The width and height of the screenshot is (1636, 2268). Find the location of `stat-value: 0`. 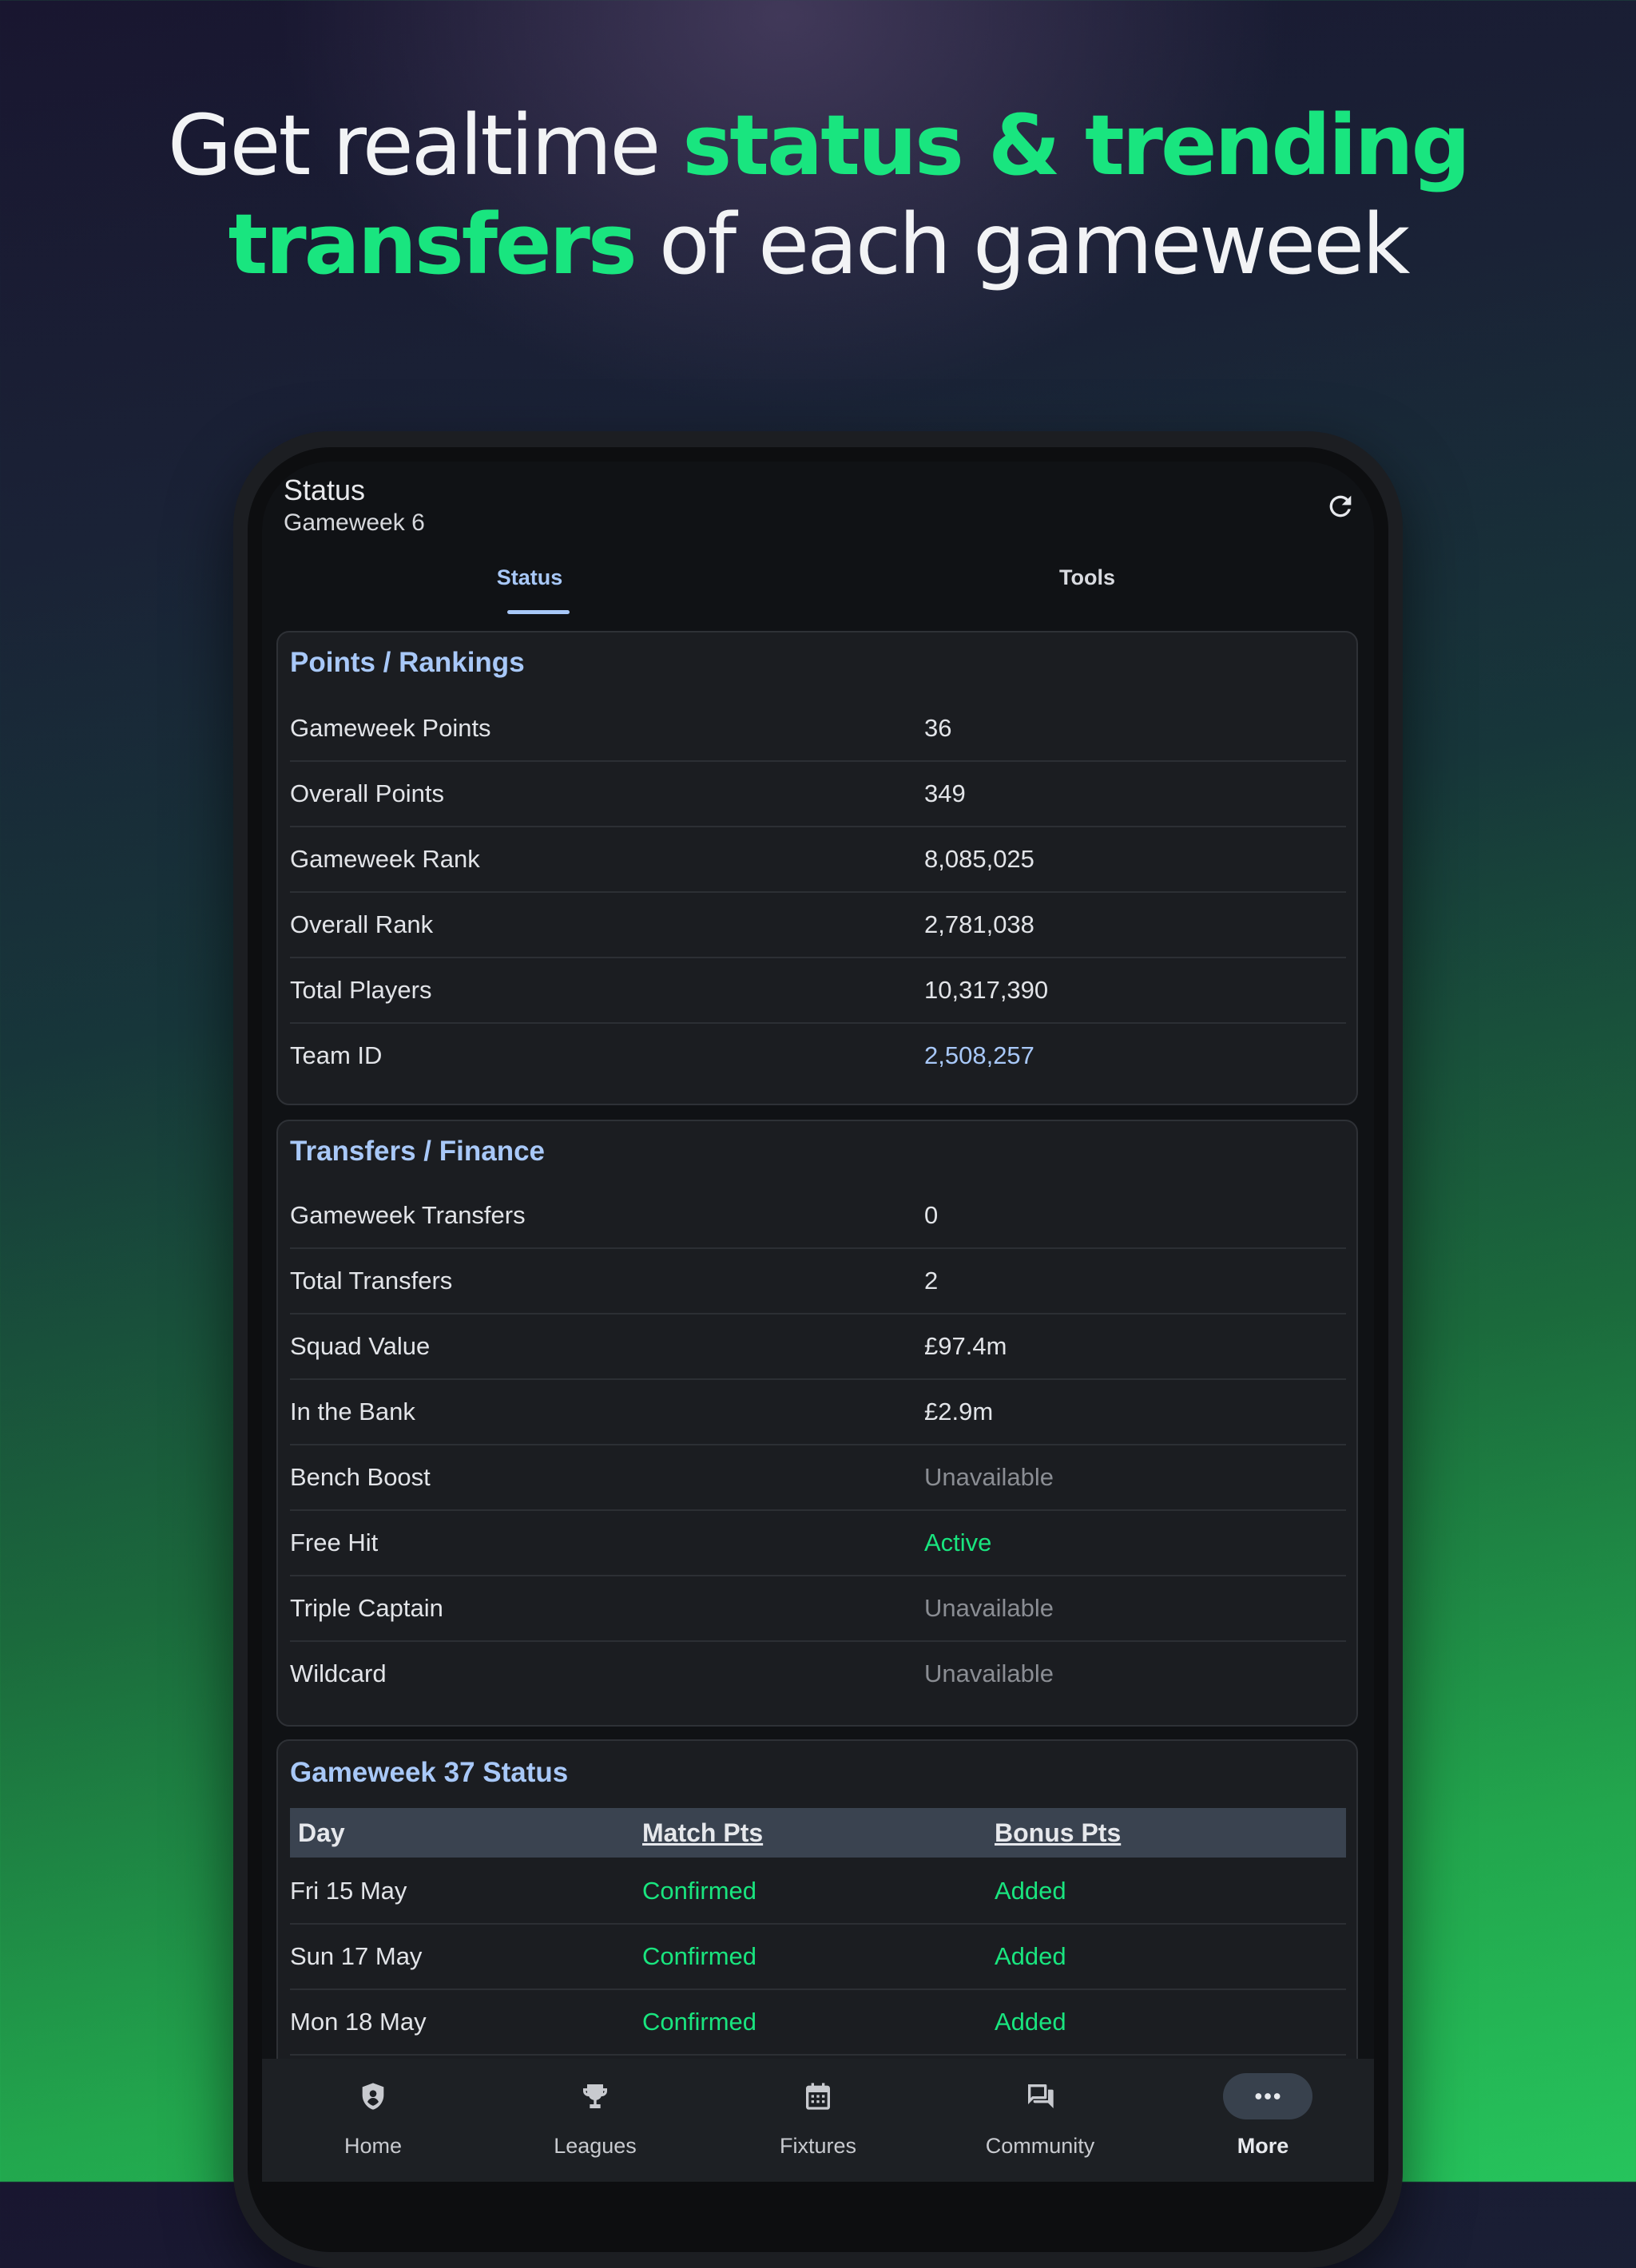

stat-value: 0 is located at coordinates (931, 1215).